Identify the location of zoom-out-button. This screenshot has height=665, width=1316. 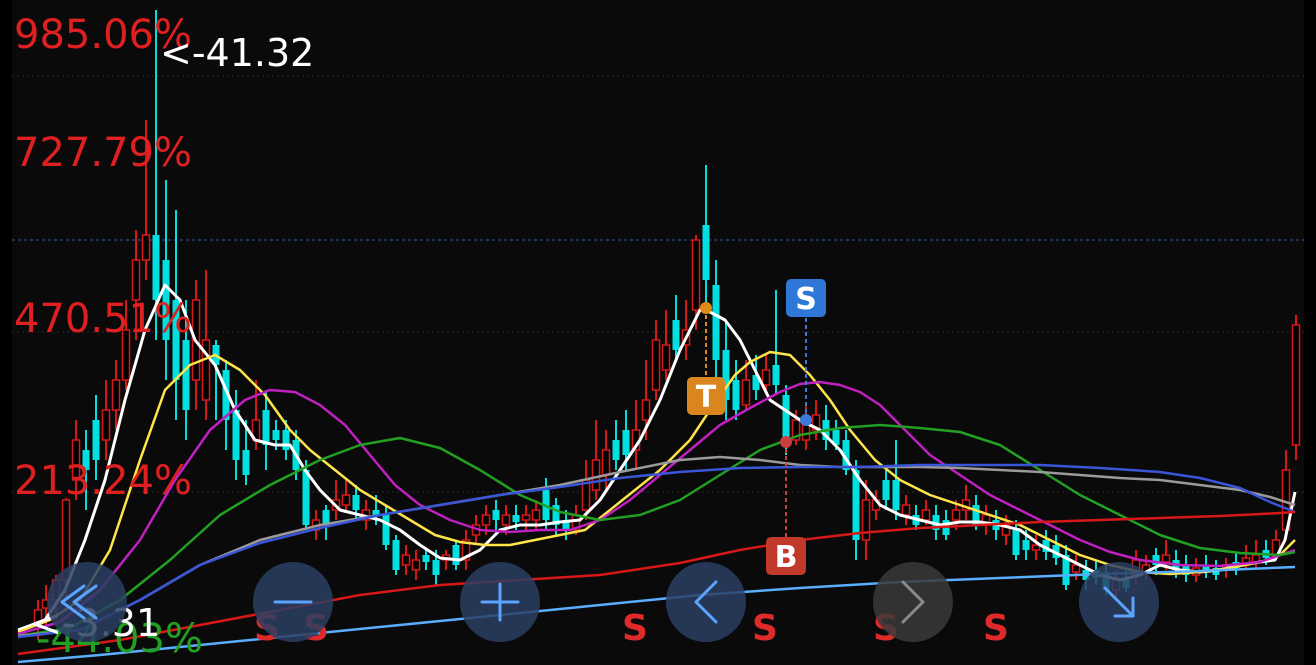
(293, 602).